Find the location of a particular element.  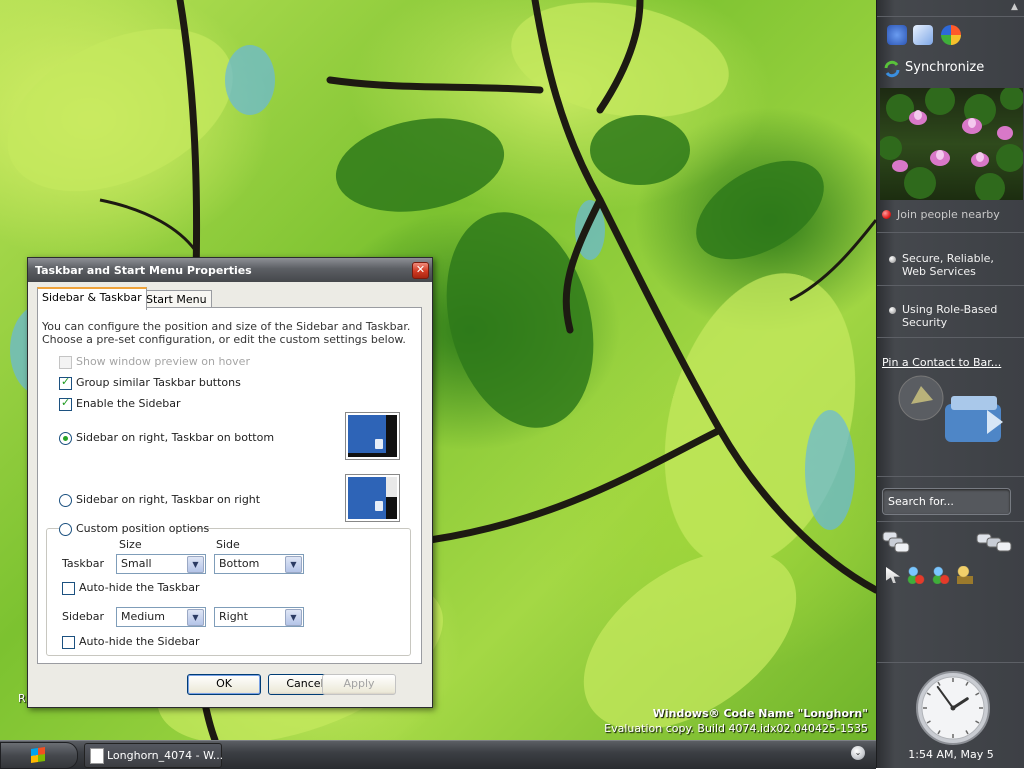

sidebar-item-label-line2: Web Services is located at coordinates (939, 271).